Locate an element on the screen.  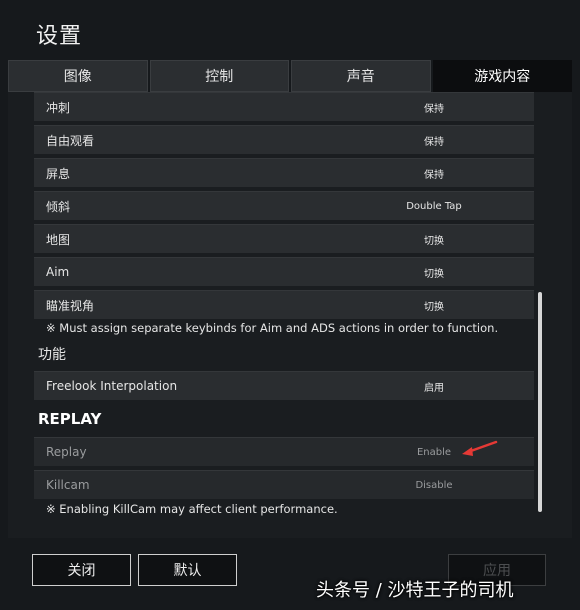
scrollbar-thumb is located at coordinates (540, 402).